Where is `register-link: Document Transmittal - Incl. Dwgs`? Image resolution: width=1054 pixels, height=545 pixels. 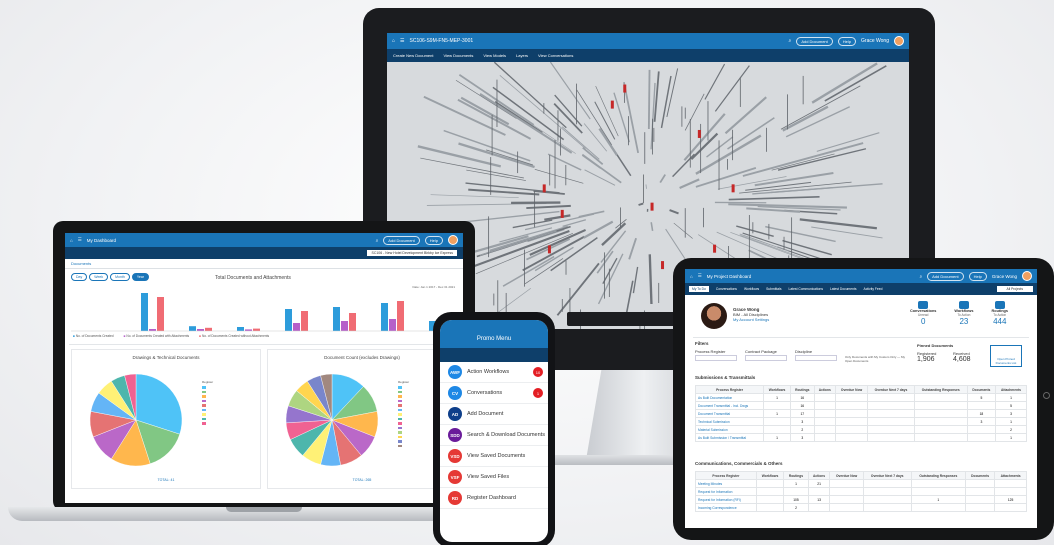 register-link: Document Transmittal - Incl. Dwgs is located at coordinates (729, 405).